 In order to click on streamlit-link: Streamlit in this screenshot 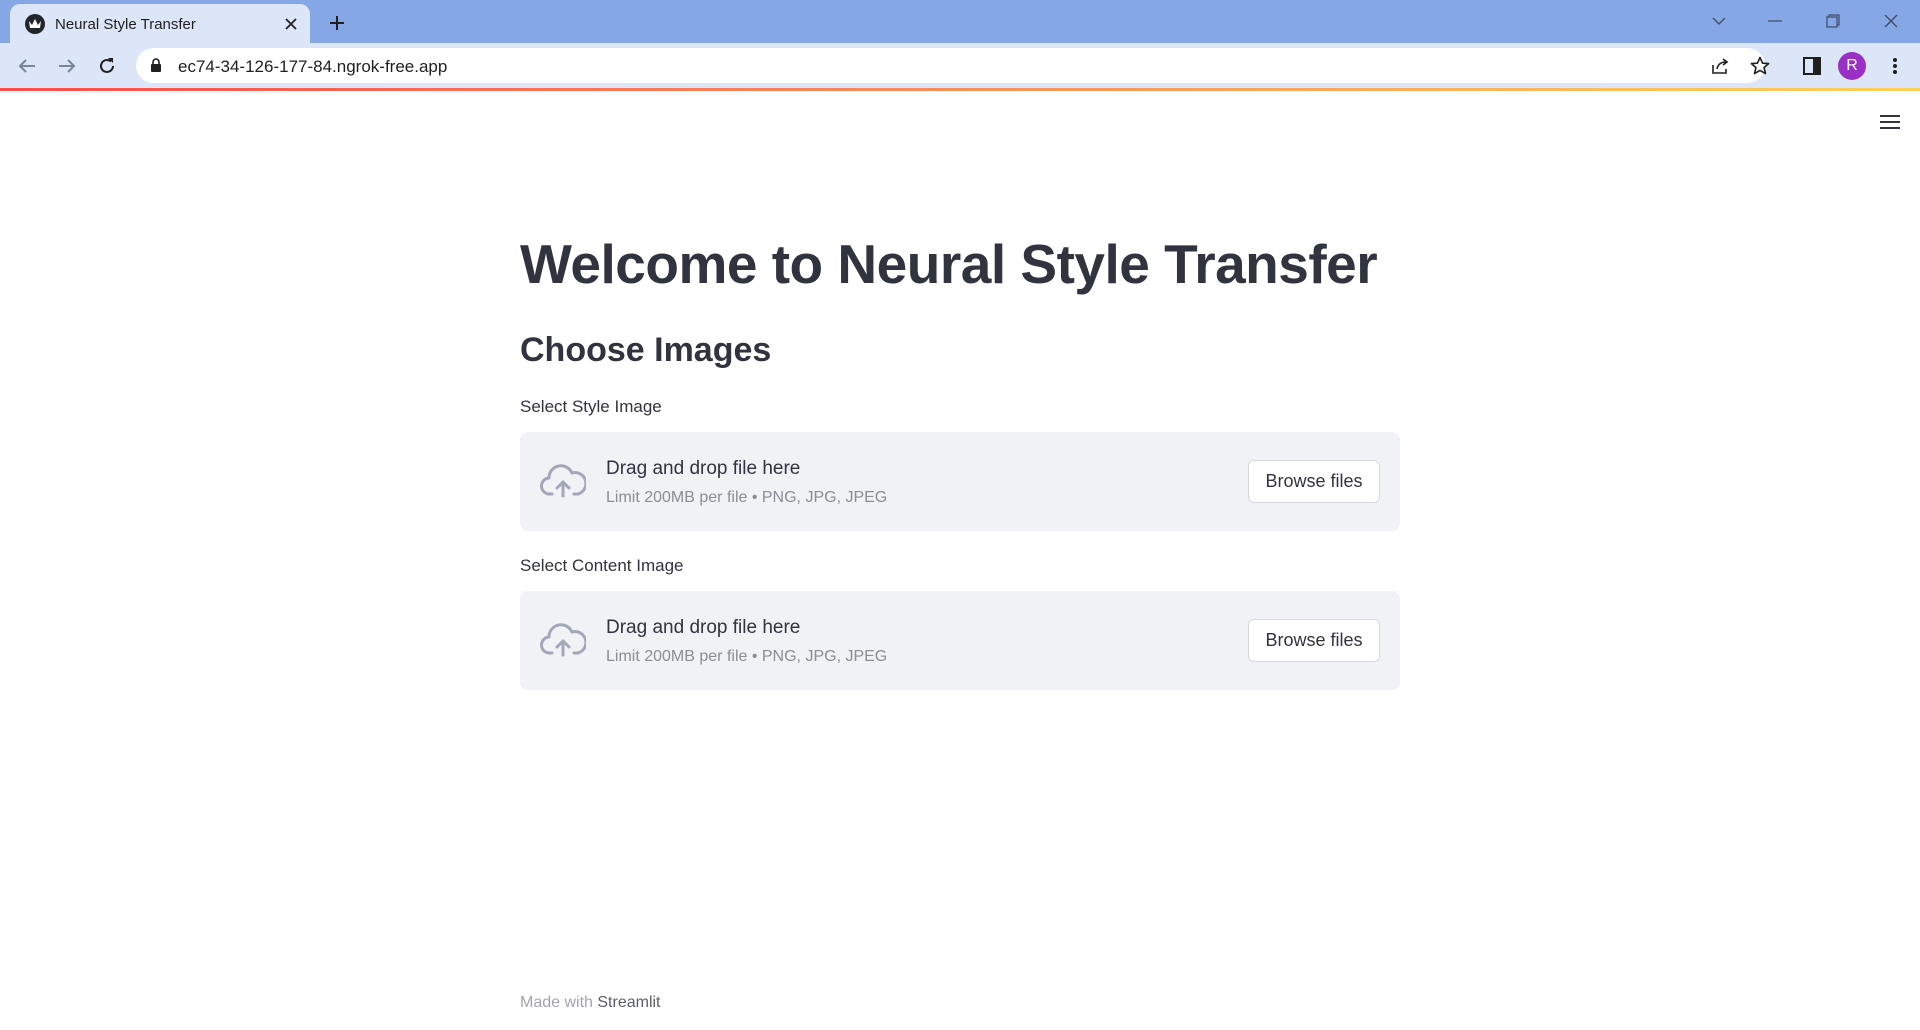, I will do `click(628, 1002)`.